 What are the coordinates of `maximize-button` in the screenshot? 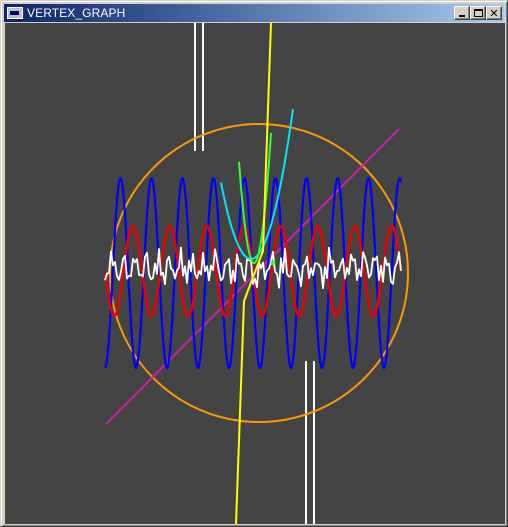 It's located at (478, 13).